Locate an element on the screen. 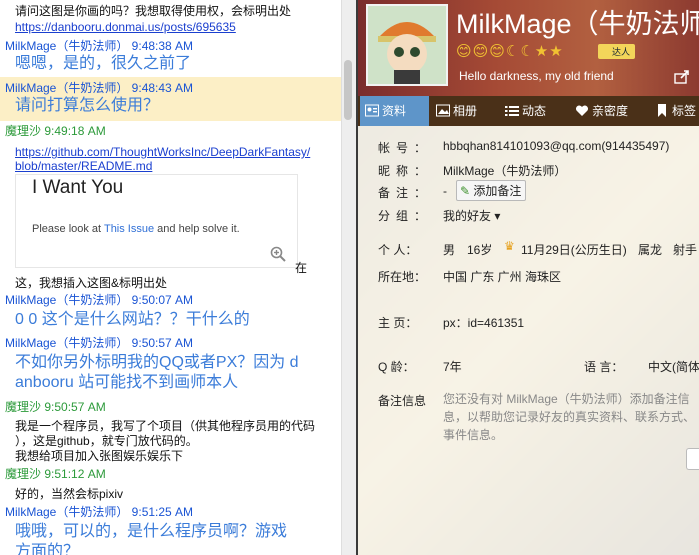 The width and height of the screenshot is (699, 555). profile-tabs: 资料 相册 动态 亲密度 标签 is located at coordinates (528, 111).